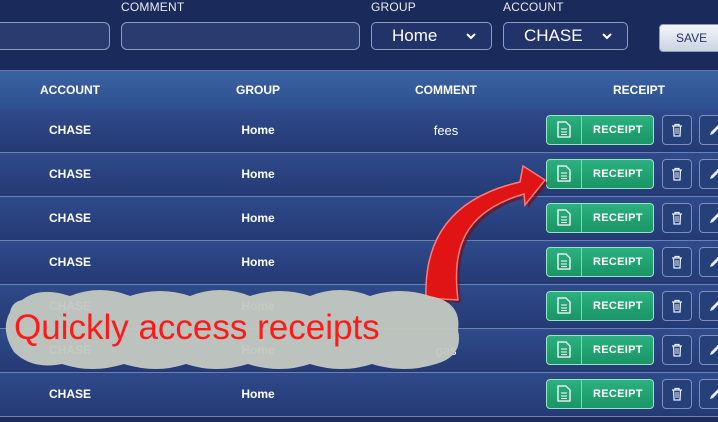 This screenshot has height=422, width=718. Describe the element at coordinates (446, 90) in the screenshot. I see `header-comment: COMMENT` at that location.